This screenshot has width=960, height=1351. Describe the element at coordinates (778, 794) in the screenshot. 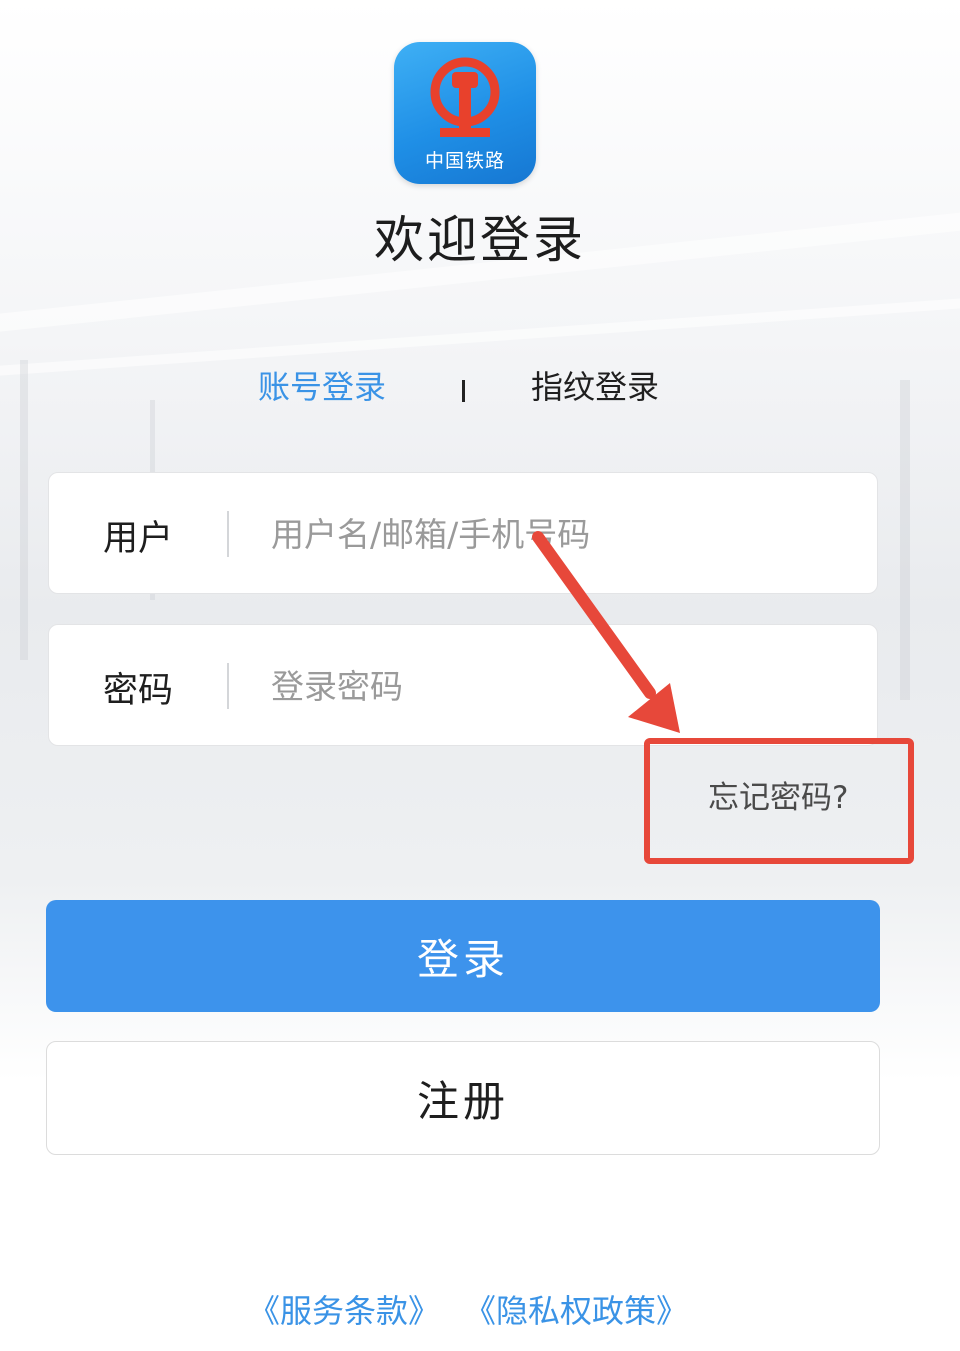

I see `forgot-password-link: 忘记密码?` at that location.